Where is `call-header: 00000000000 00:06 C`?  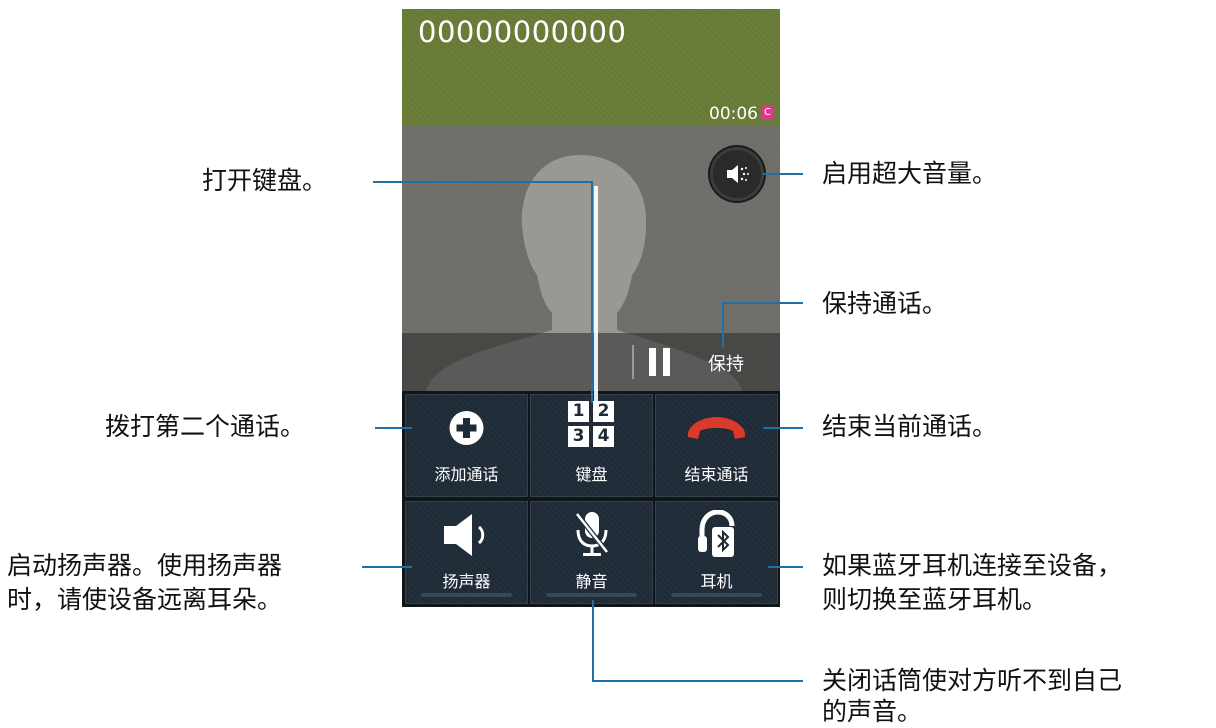 call-header: 00000000000 00:06 C is located at coordinates (591, 67).